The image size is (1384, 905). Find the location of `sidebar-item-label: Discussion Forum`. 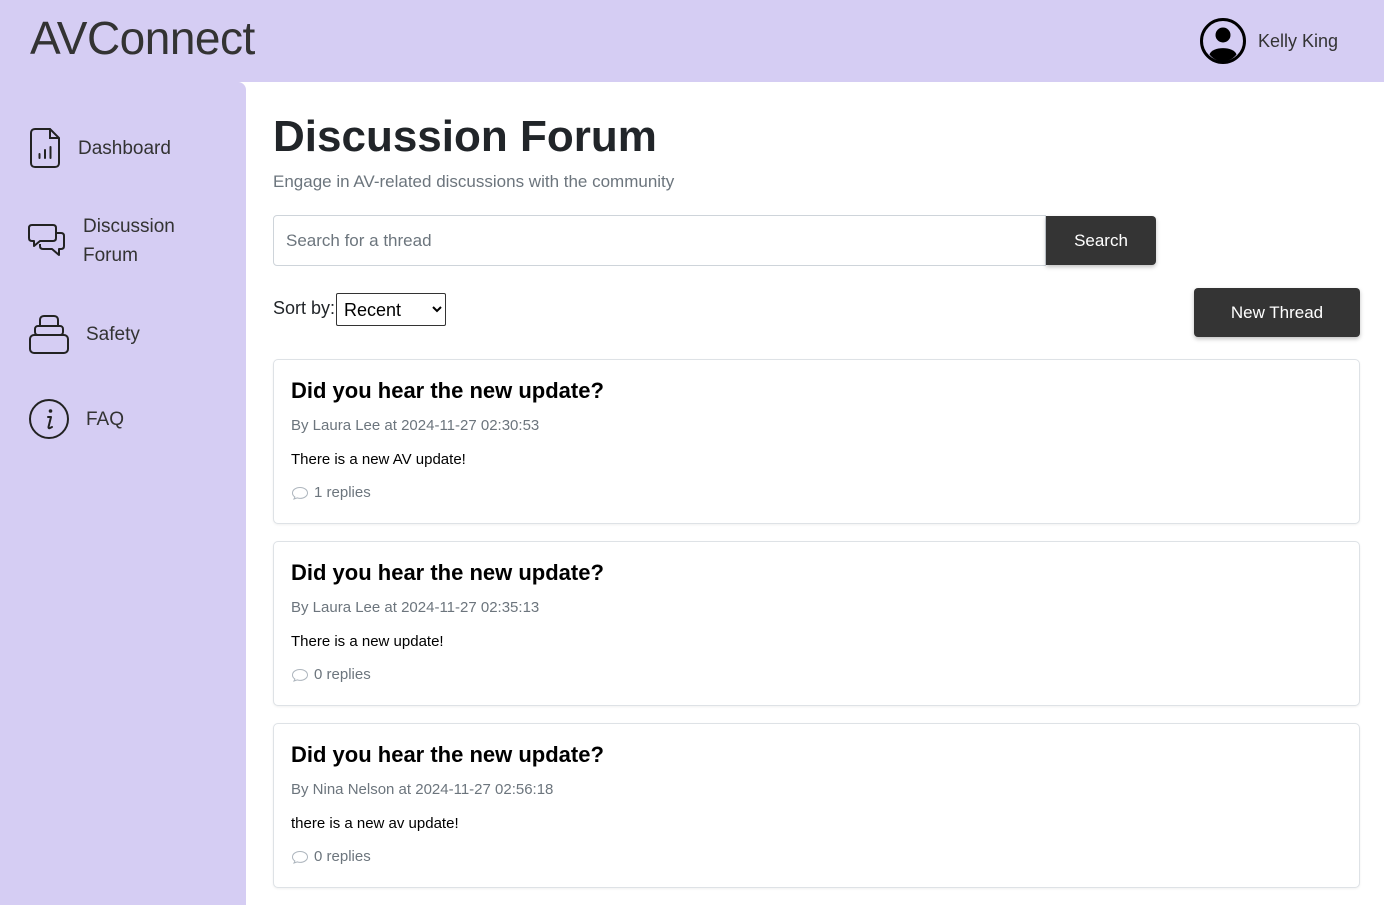

sidebar-item-label: Discussion Forum is located at coordinates (129, 241).